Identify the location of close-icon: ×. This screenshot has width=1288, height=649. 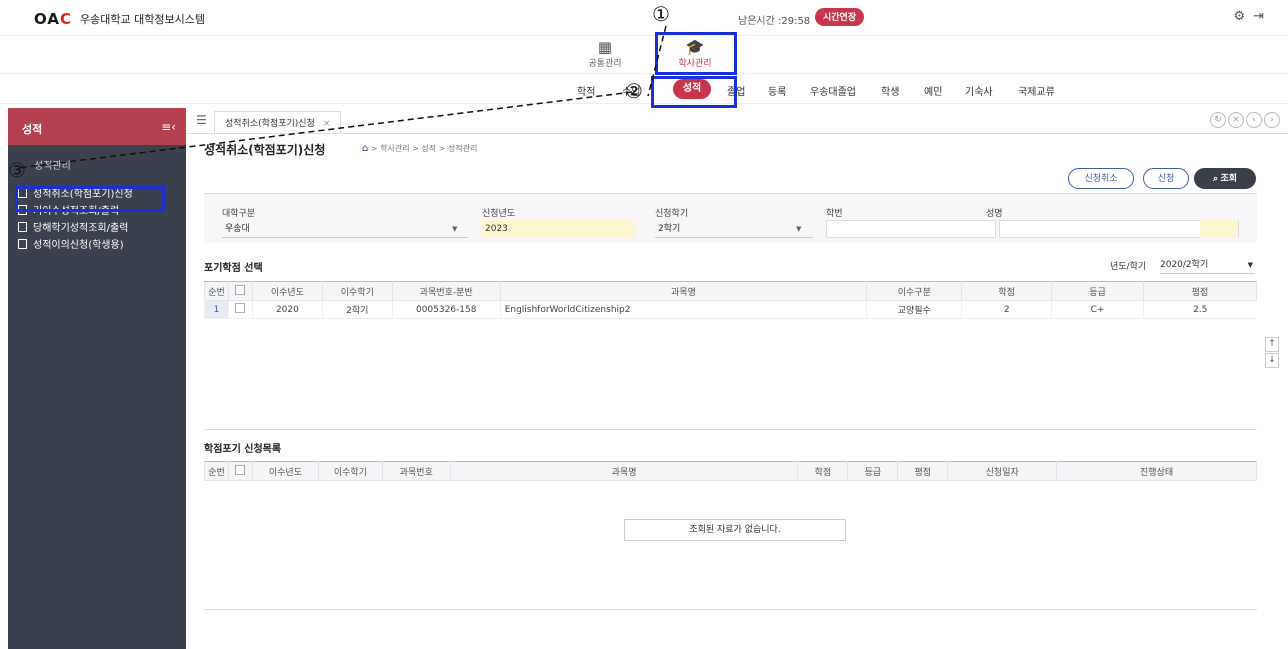
(327, 124).